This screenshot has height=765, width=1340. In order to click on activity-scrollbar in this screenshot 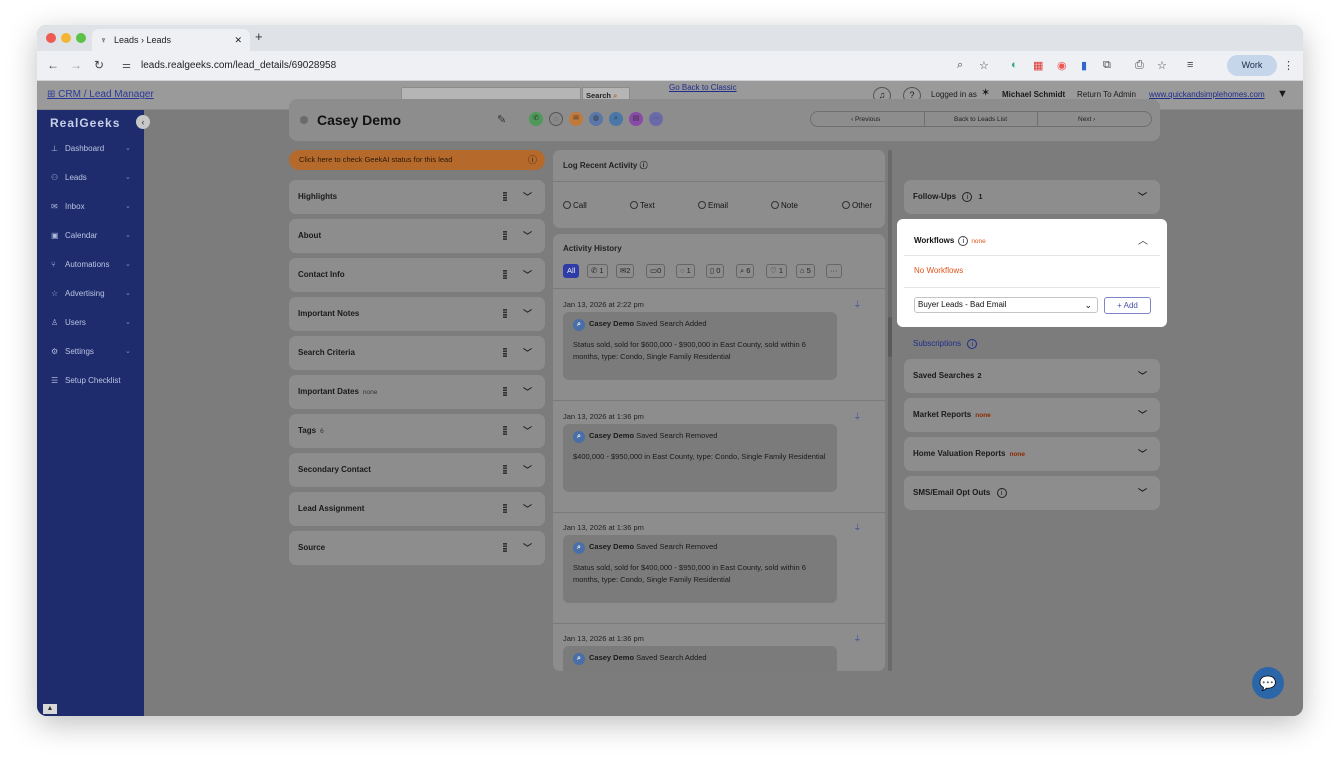, I will do `click(890, 410)`.